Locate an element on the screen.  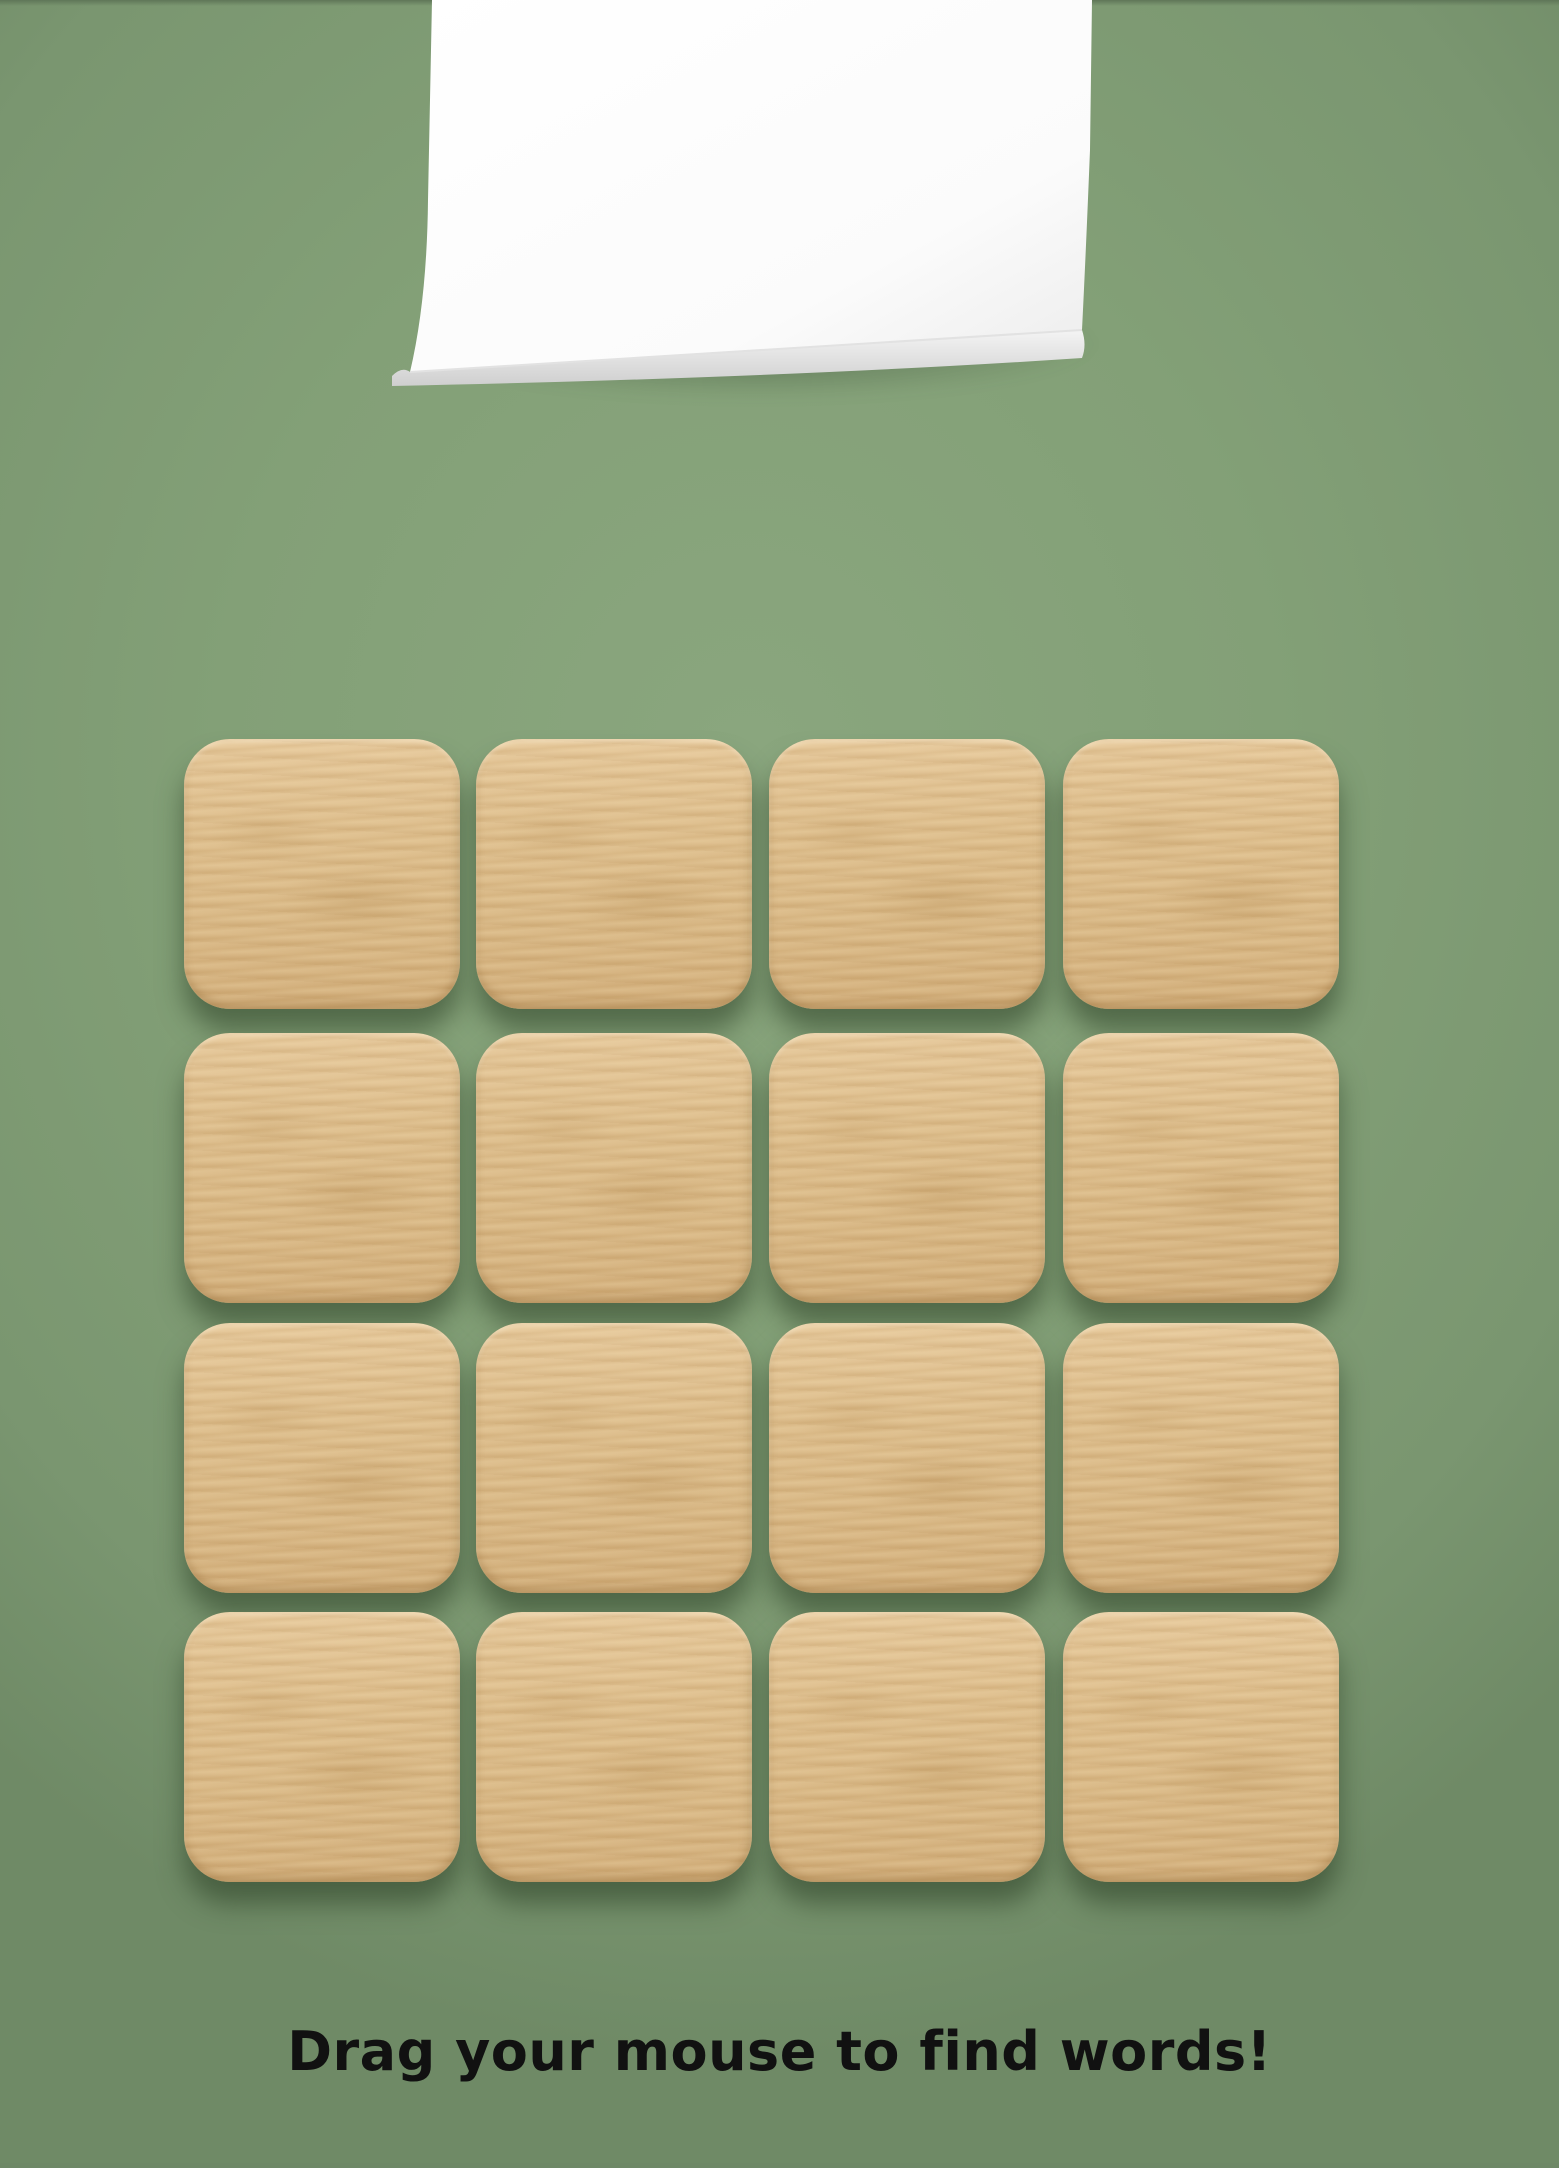
letter-tile-r1-c1 is located at coordinates (322, 874).